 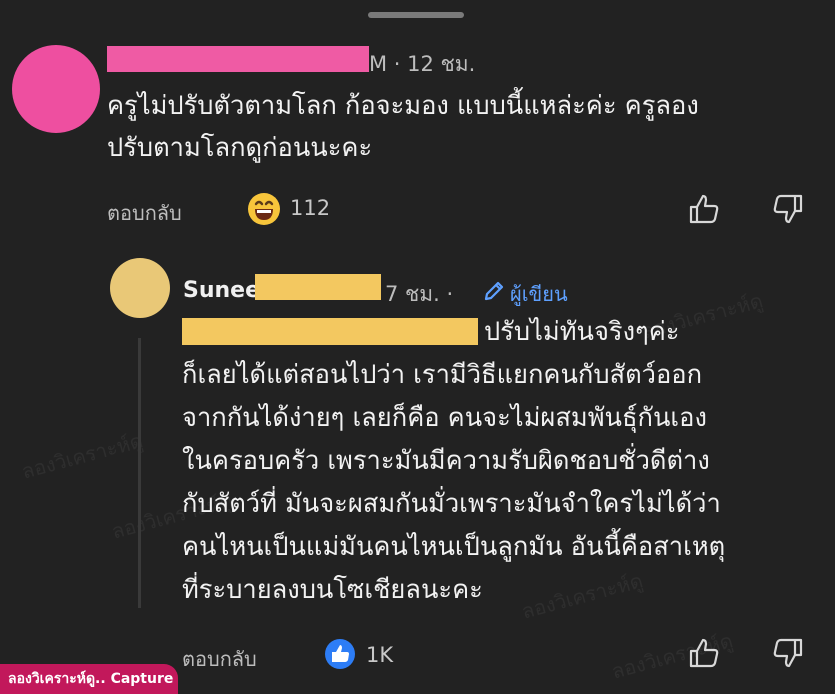 What do you see at coordinates (89, 679) in the screenshot?
I see `capture-watermark-badge: ลองวิเคราะห์ดู.. Capture` at bounding box center [89, 679].